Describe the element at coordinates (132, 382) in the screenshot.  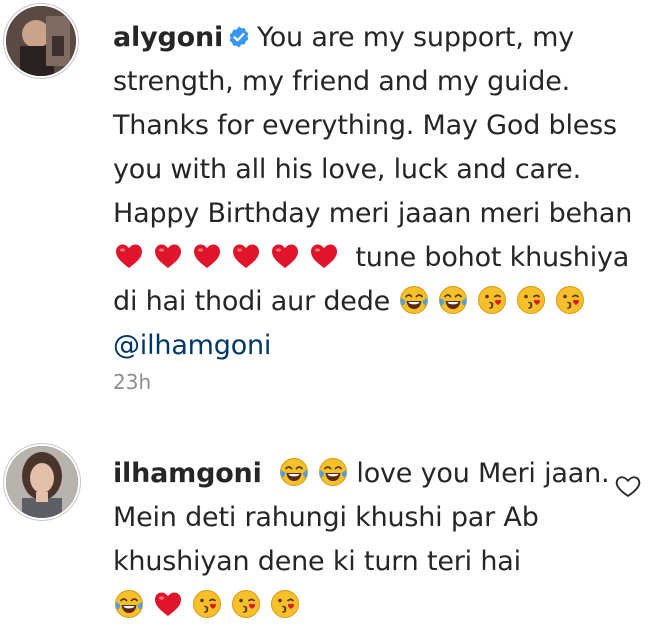
I see `comment-timestamp: 23h` at that location.